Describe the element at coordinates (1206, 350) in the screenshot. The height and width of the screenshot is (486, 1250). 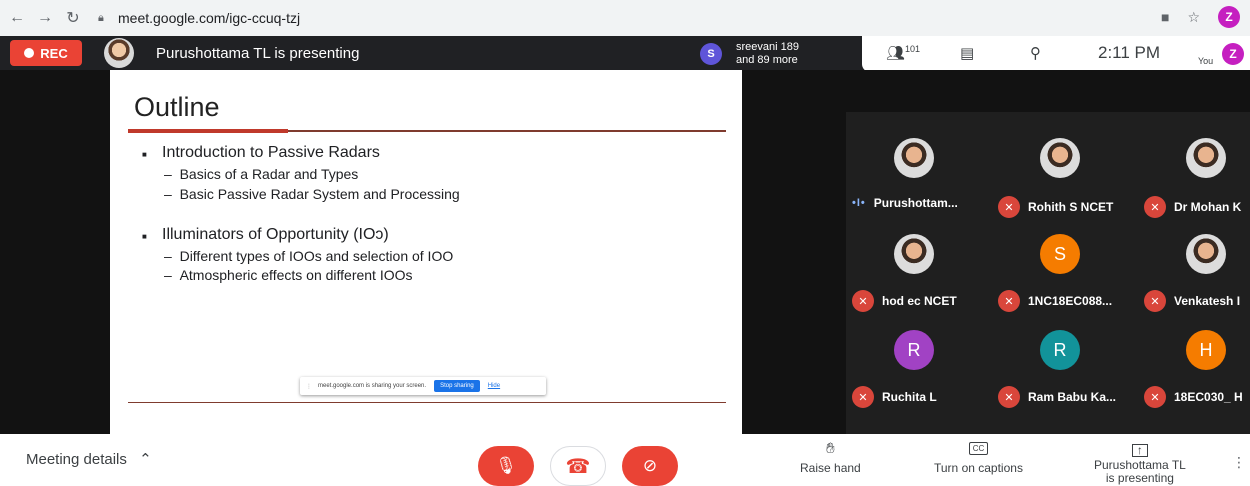
I see `participant-avatar: H` at that location.